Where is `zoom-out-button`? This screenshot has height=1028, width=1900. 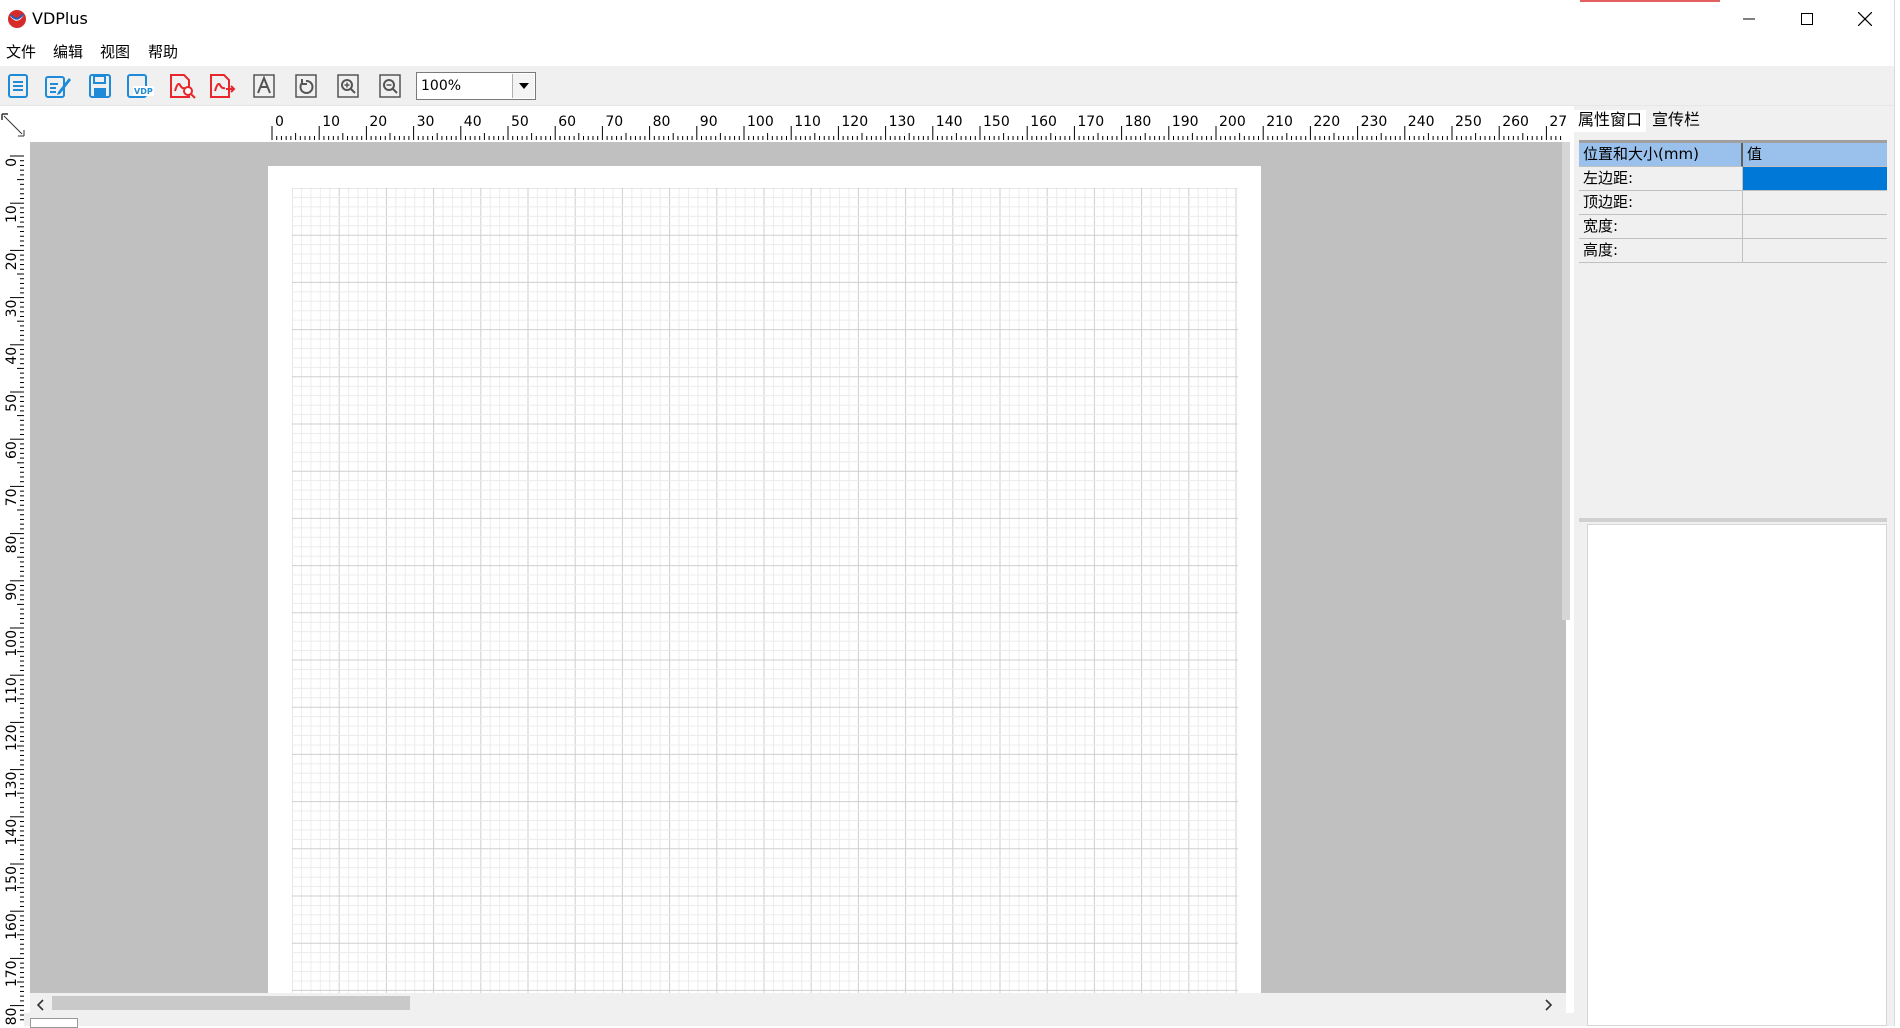 zoom-out-button is located at coordinates (390, 86).